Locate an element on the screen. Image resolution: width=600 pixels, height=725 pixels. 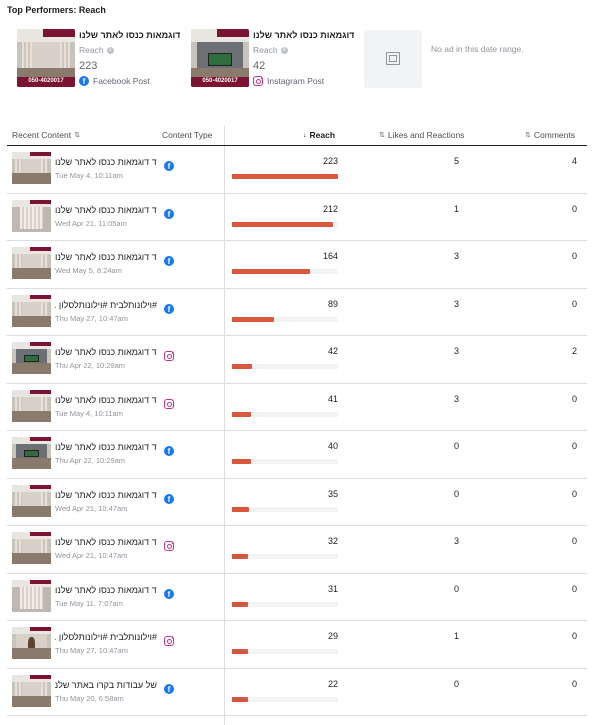
likes-value: 3 is located at coordinates (456, 398).